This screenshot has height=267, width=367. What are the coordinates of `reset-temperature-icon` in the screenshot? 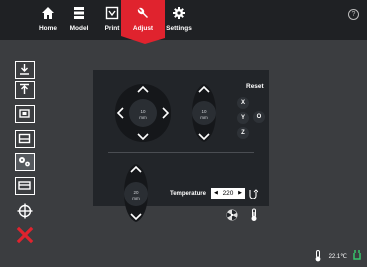 It's located at (253, 193).